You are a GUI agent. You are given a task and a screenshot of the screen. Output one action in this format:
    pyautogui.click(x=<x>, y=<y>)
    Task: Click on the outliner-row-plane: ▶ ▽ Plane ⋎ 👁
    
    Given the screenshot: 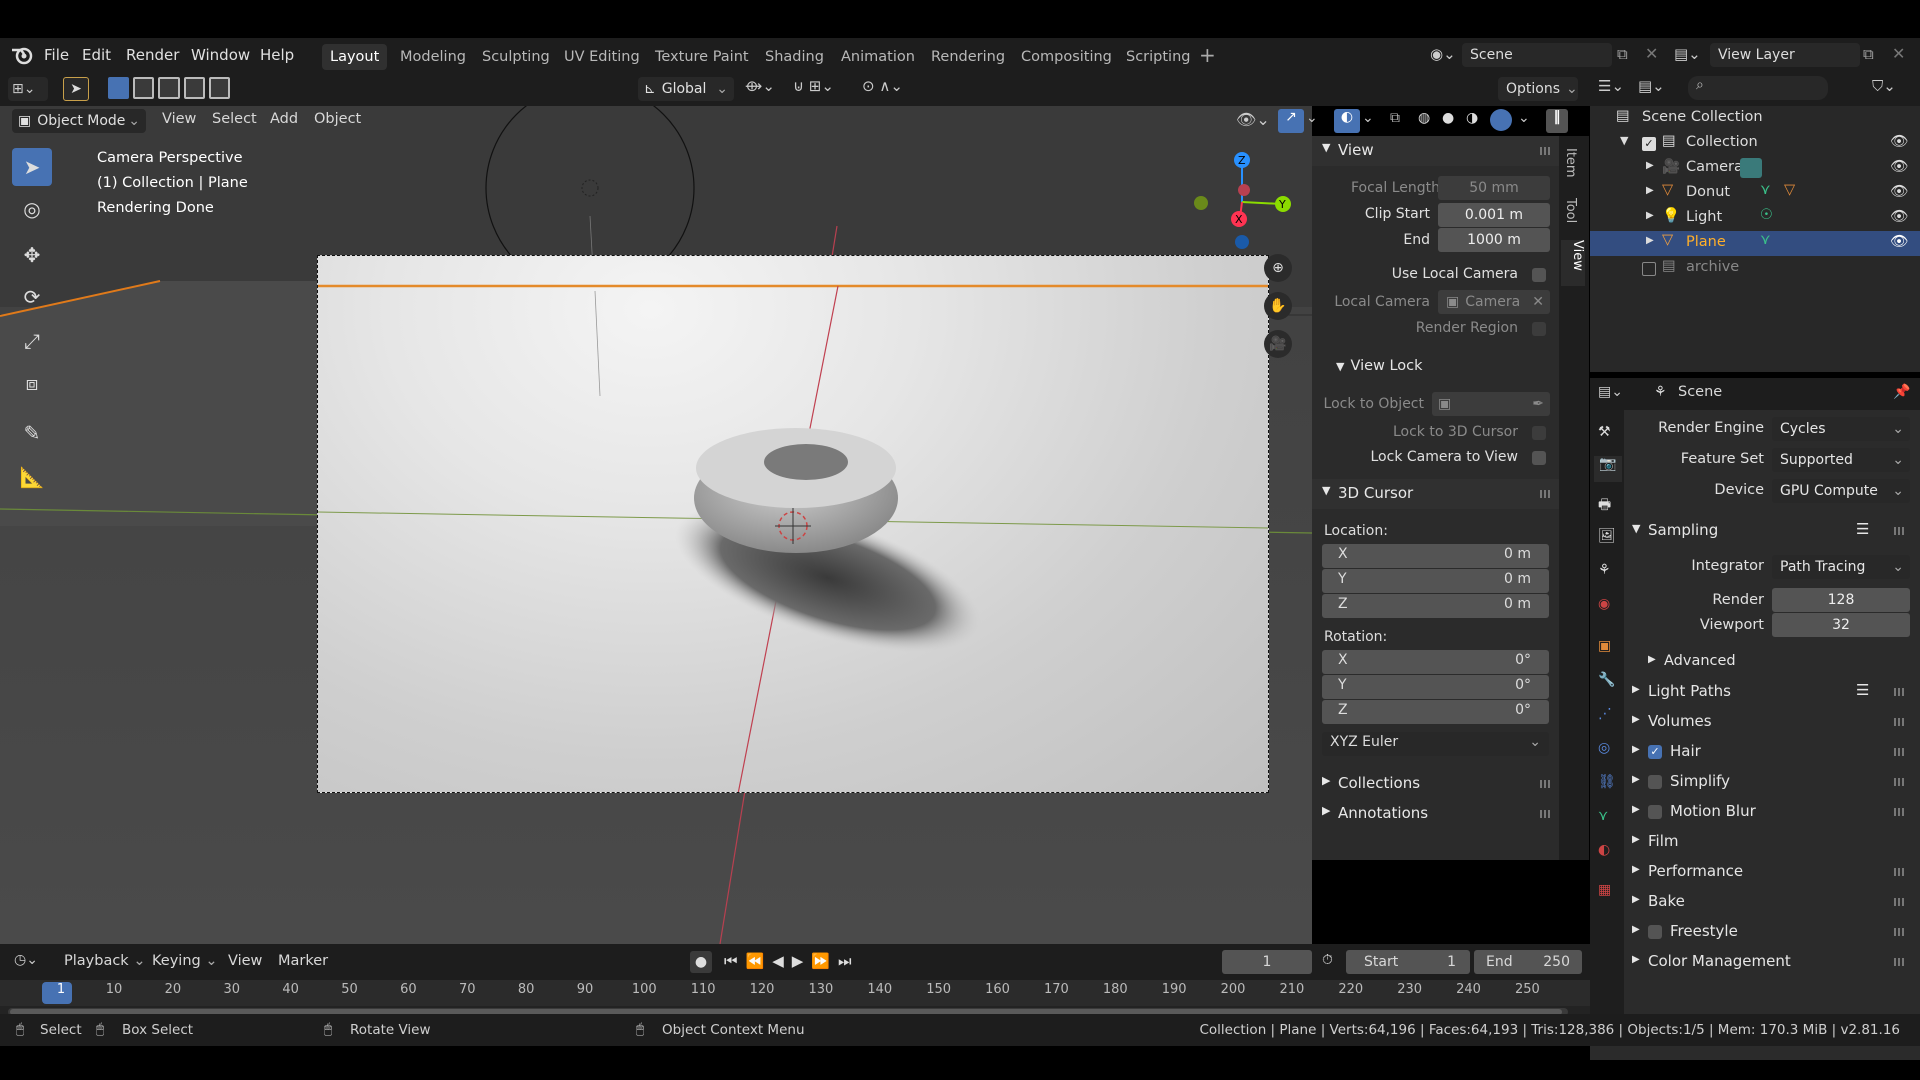 What is the action you would take?
    pyautogui.click(x=1755, y=243)
    